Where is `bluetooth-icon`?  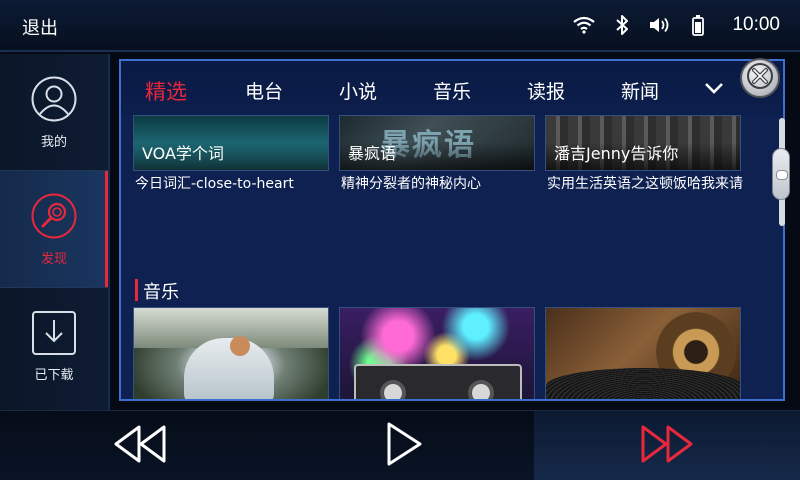
bluetooth-icon is located at coordinates (622, 25).